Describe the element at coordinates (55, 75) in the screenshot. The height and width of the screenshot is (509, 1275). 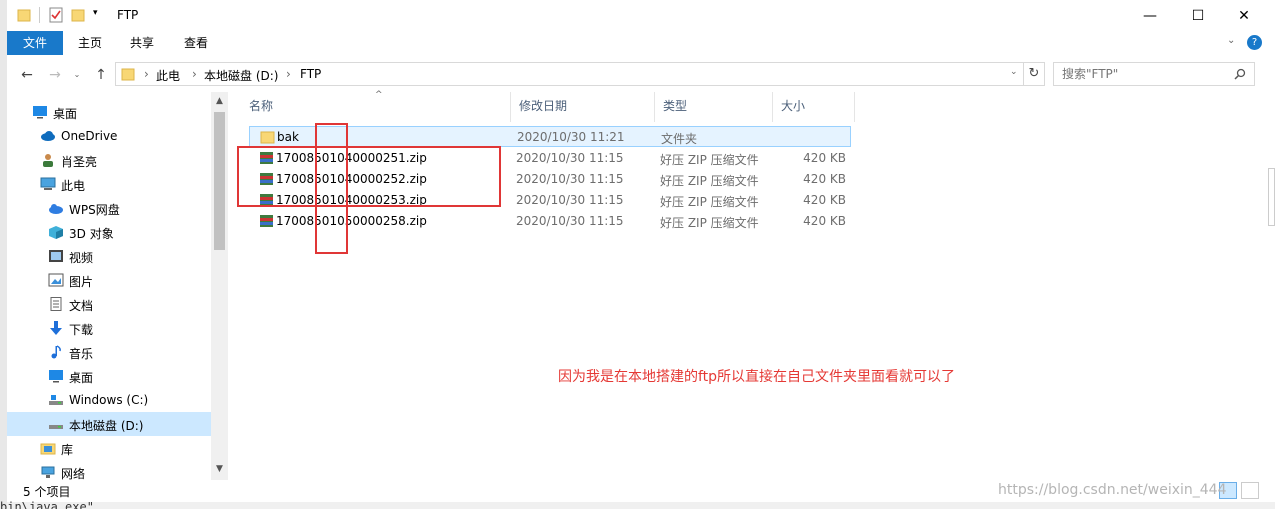
I see `forward-button: →` at that location.